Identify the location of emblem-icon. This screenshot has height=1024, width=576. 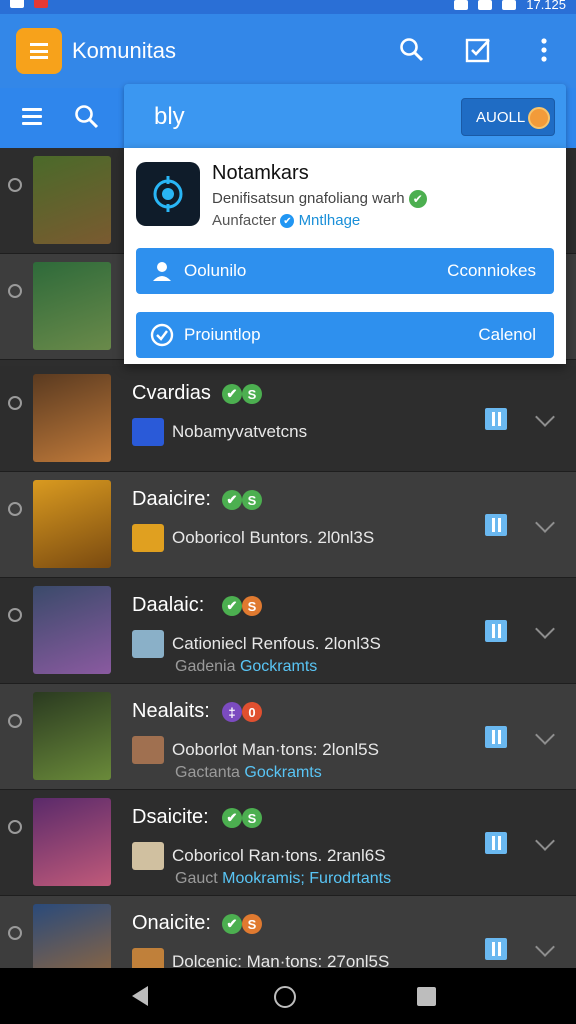
(148, 856).